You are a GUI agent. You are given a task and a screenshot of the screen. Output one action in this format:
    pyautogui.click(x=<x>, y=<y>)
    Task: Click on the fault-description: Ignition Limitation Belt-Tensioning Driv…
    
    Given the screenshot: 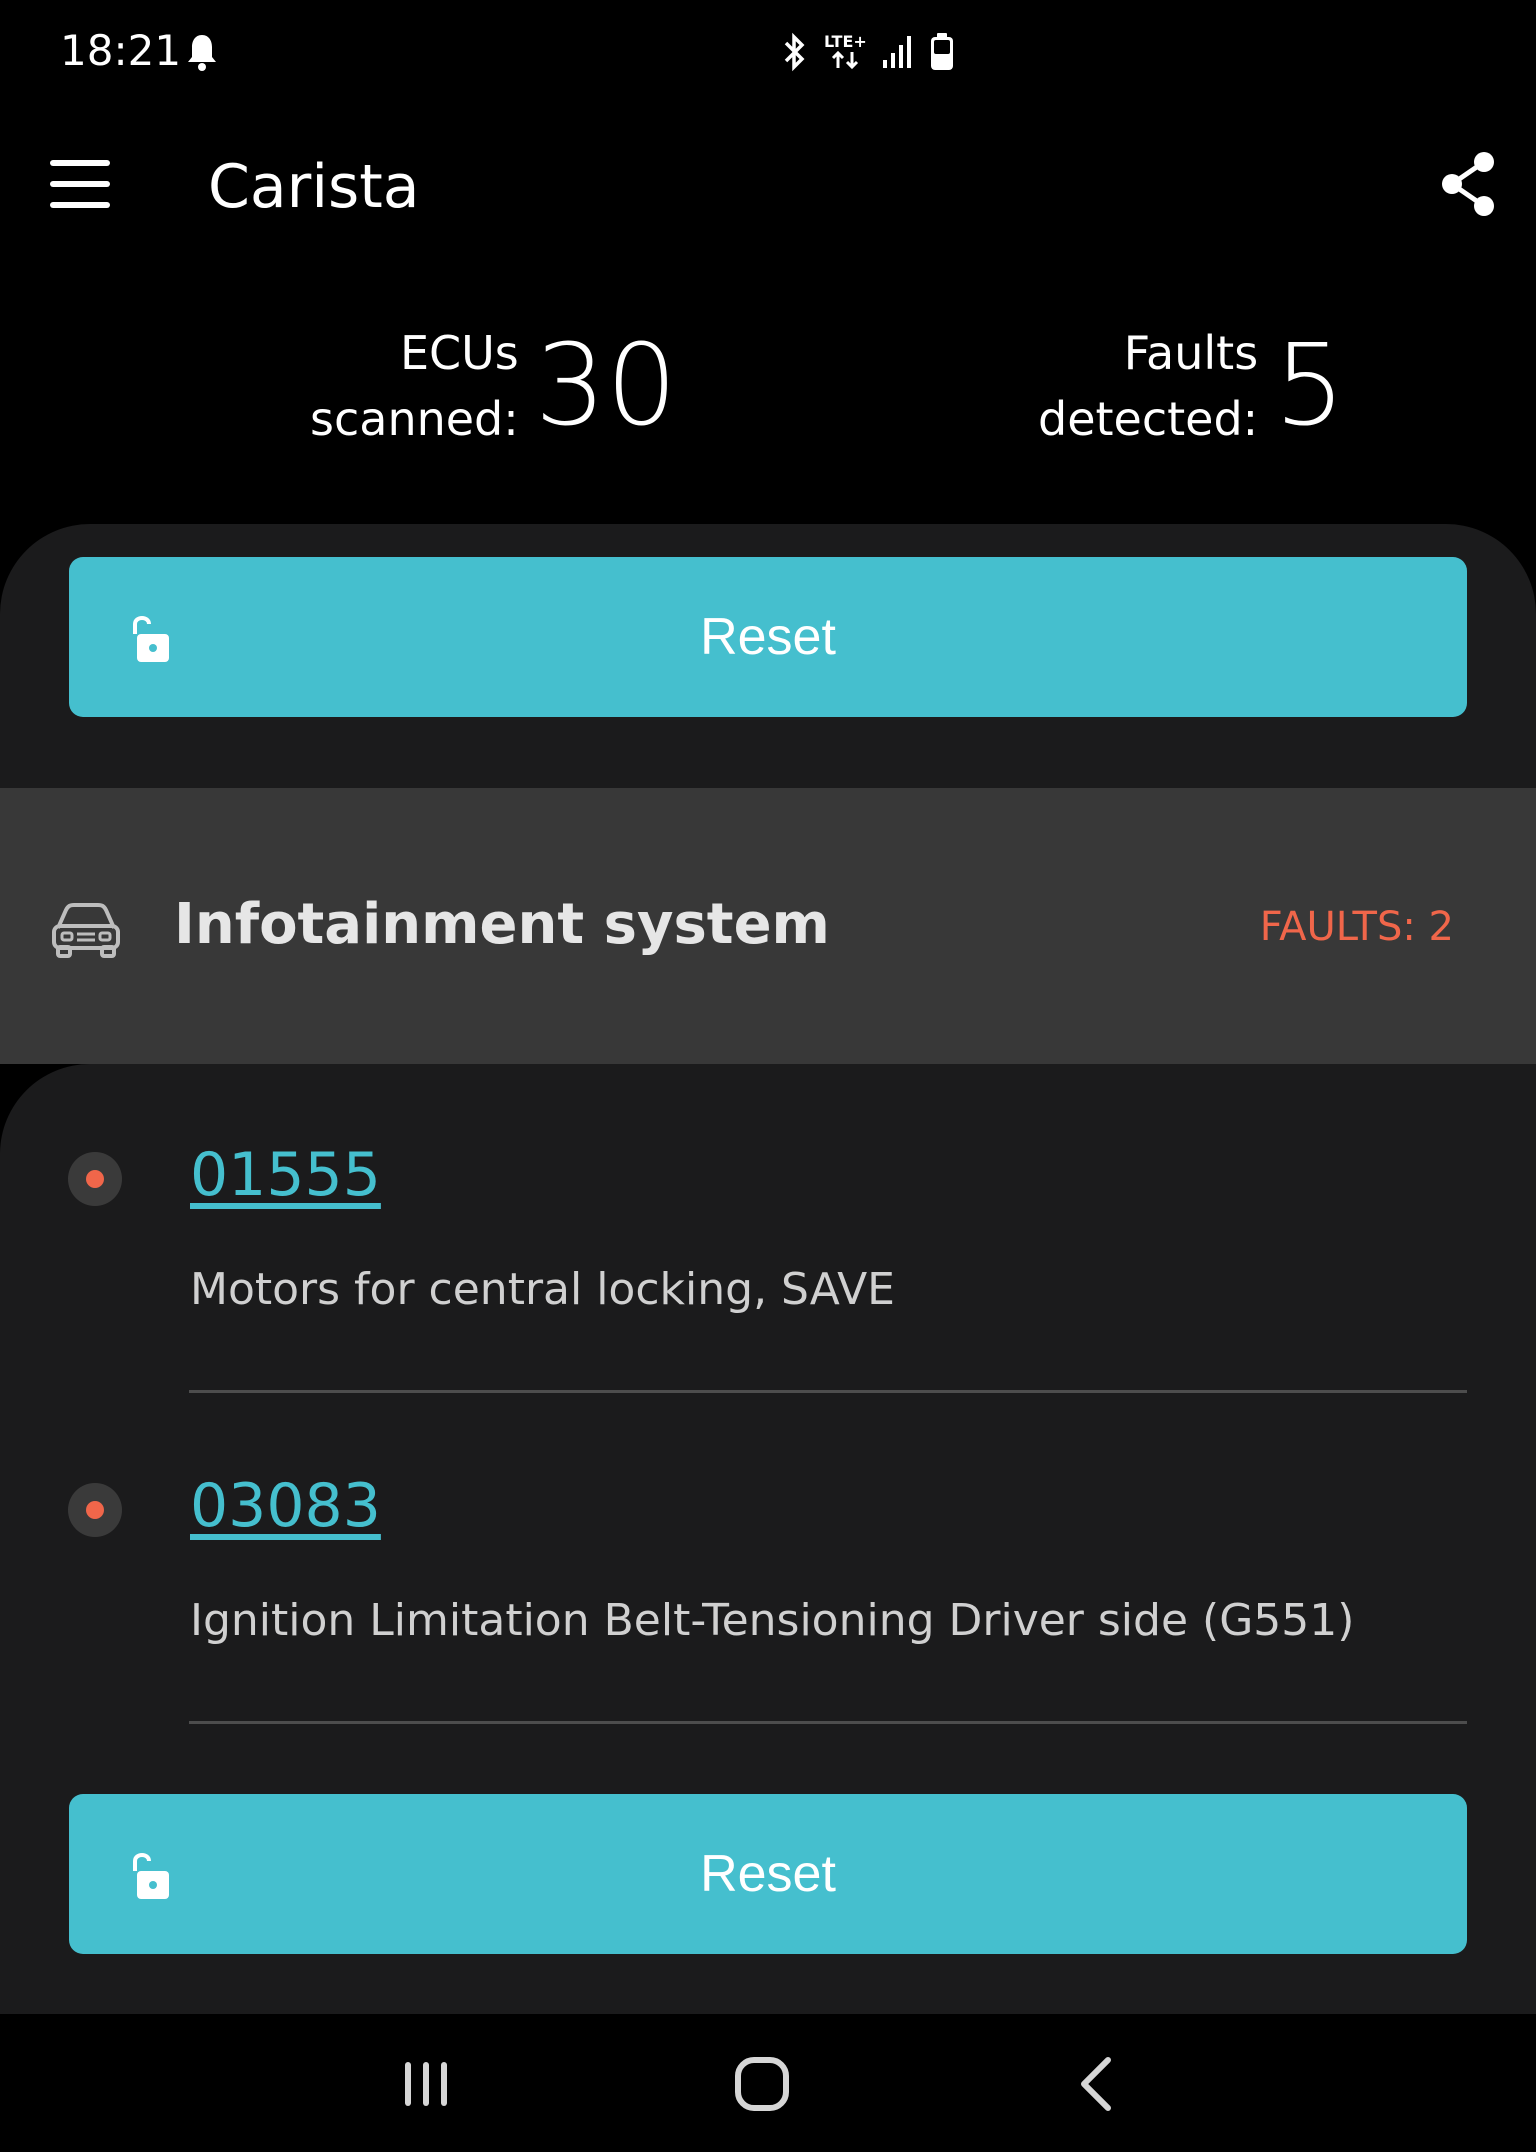 What is the action you would take?
    pyautogui.click(x=772, y=1620)
    